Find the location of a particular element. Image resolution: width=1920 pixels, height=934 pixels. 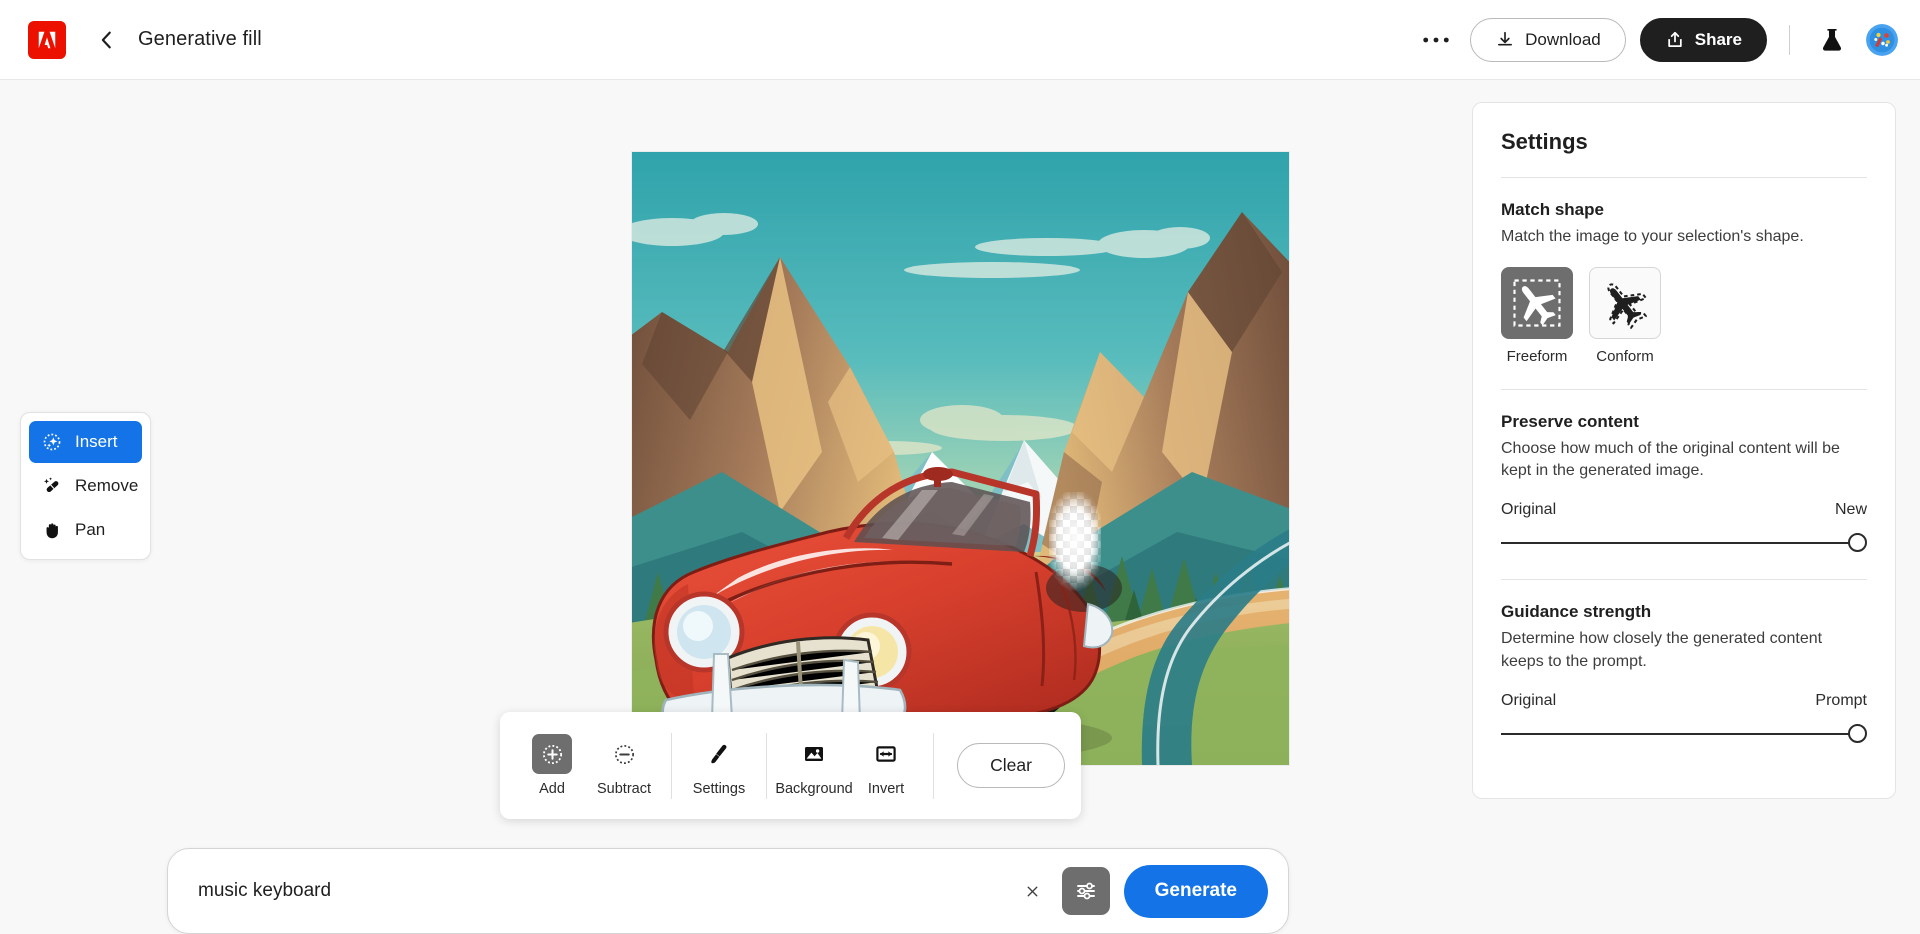

settings-divider-top is located at coordinates (1684, 177).